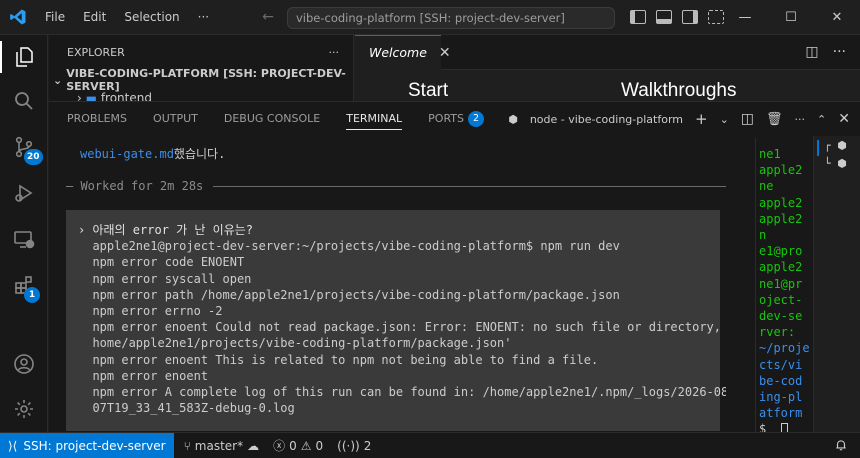  Describe the element at coordinates (97, 119) in the screenshot. I see `tab-problems: PROBLEMS` at that location.